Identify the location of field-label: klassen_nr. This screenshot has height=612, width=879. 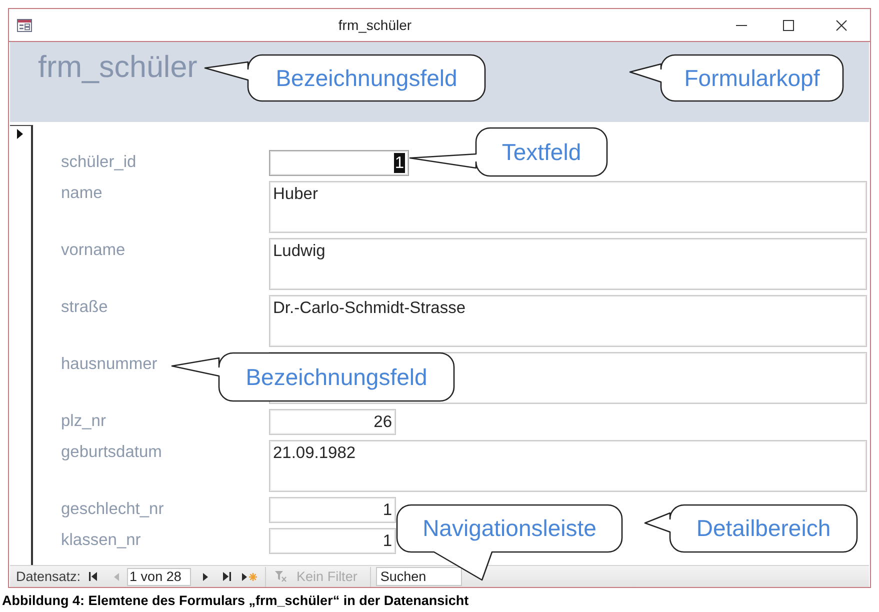
(101, 540).